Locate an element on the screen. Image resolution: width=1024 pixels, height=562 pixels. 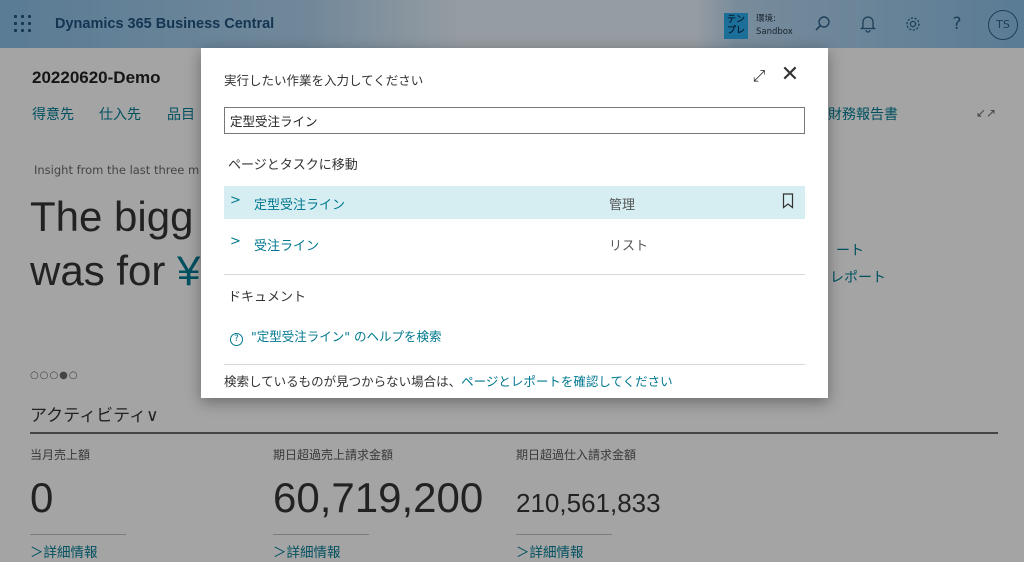
help-search-link: ? "定型受注ライン" のヘルプを検索 is located at coordinates (335, 336).